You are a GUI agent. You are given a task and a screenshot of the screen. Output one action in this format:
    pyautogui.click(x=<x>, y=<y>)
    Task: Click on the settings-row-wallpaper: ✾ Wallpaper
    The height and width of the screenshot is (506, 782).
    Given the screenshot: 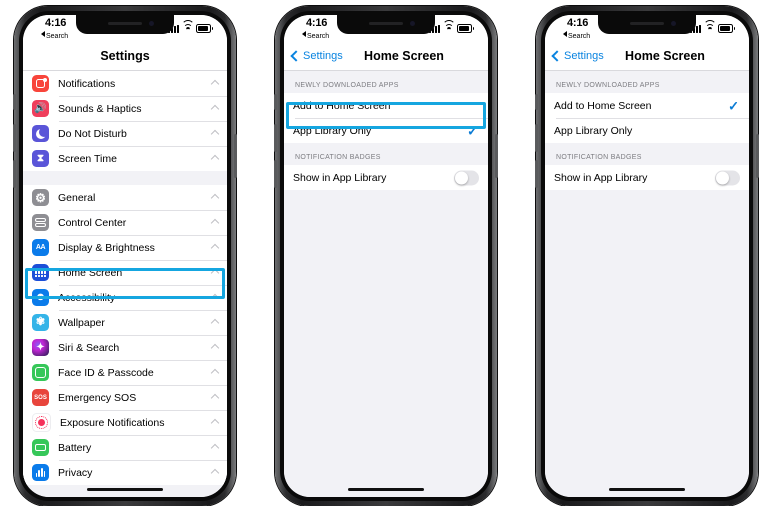 What is the action you would take?
    pyautogui.click(x=125, y=322)
    